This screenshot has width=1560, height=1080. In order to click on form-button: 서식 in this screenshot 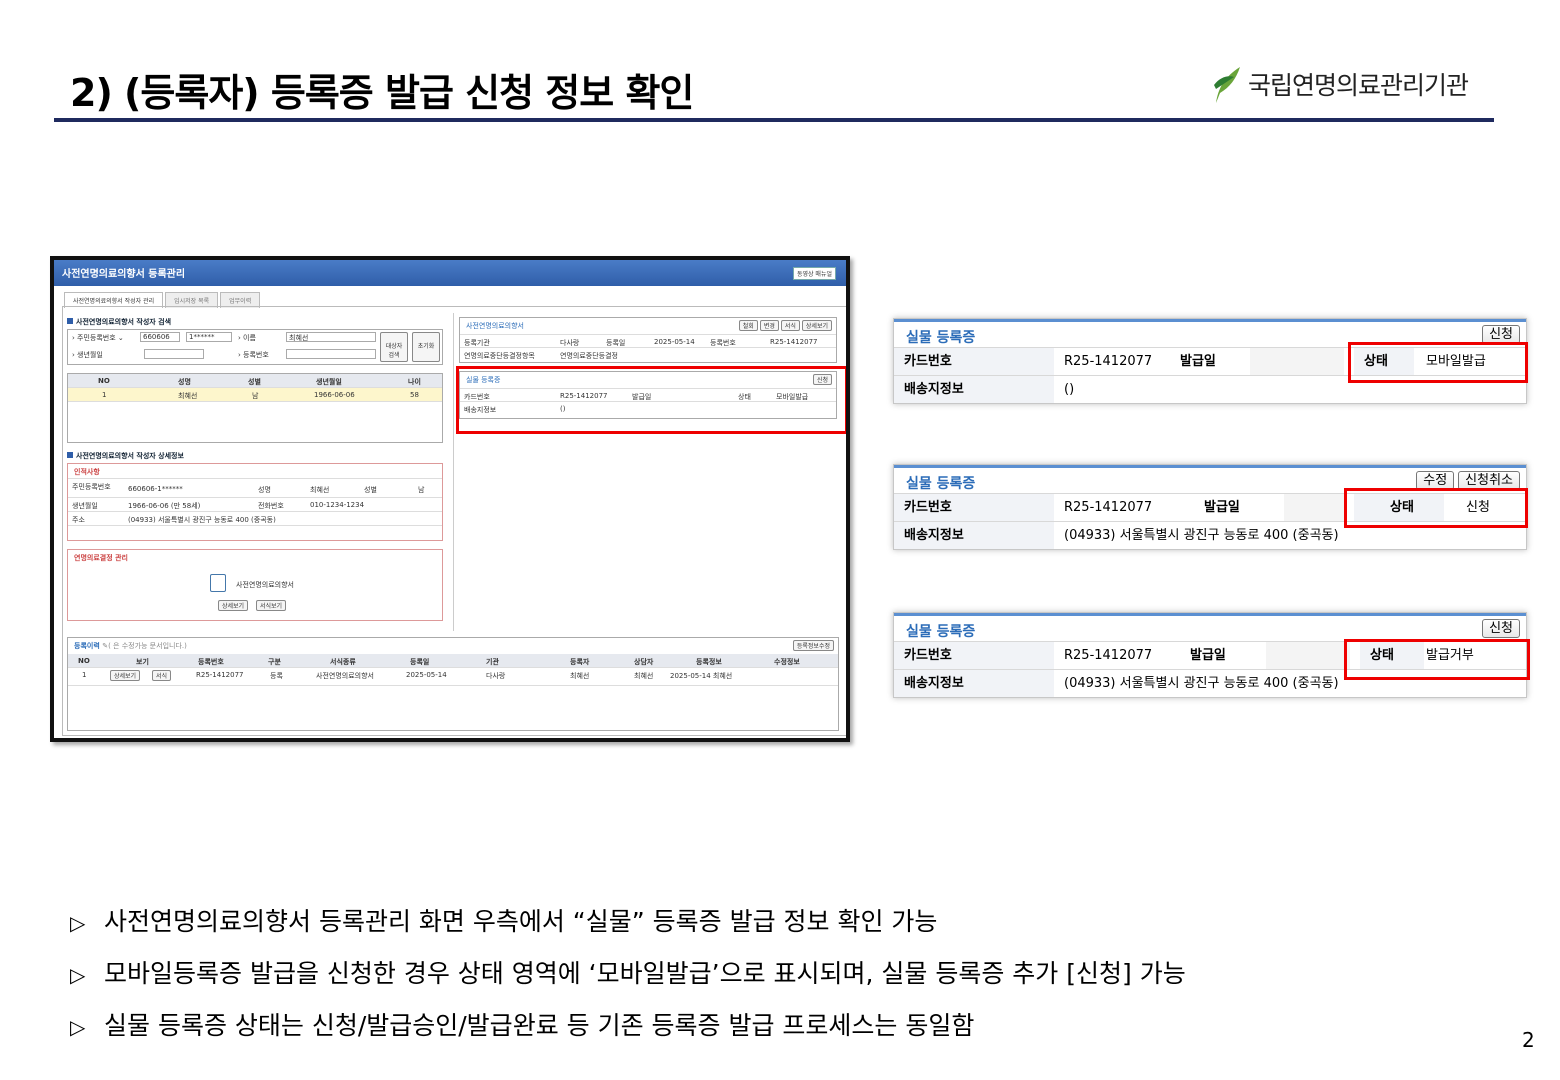, I will do `click(790, 325)`.